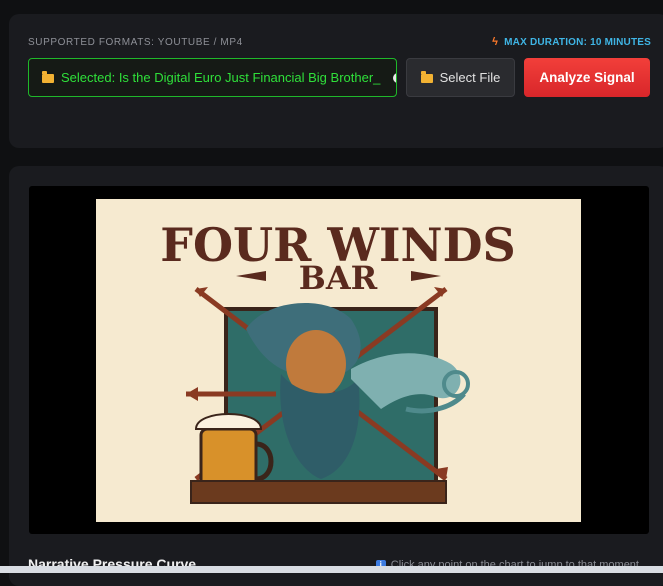 Image resolution: width=663 pixels, height=586 pixels. Describe the element at coordinates (135, 42) in the screenshot. I see `supported-formats-label: SUPPORTED FORMATS: YOUTUBE / MP4` at that location.